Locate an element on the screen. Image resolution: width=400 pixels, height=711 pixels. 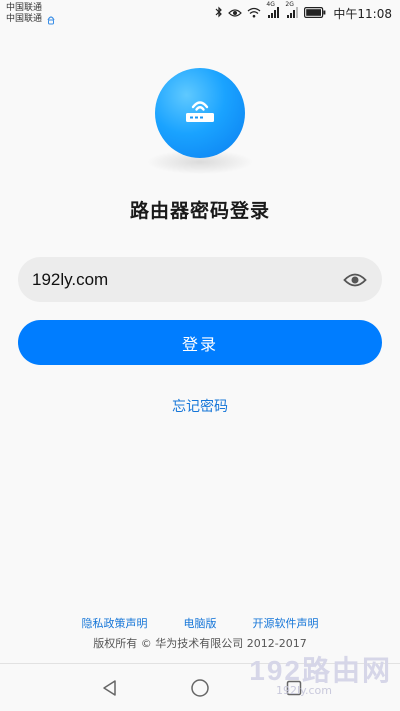
network-2-label: 2G is located at coordinates (289, 4).